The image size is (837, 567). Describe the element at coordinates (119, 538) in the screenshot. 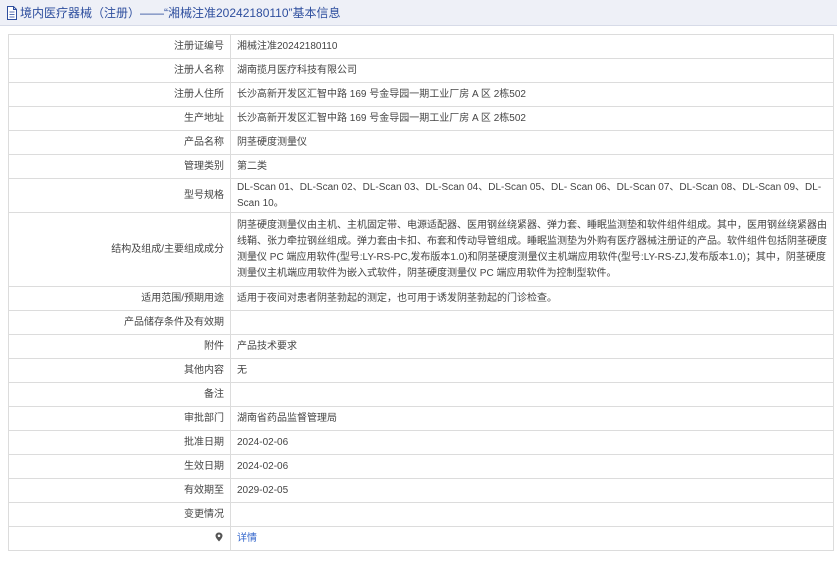

I see `row-label` at that location.